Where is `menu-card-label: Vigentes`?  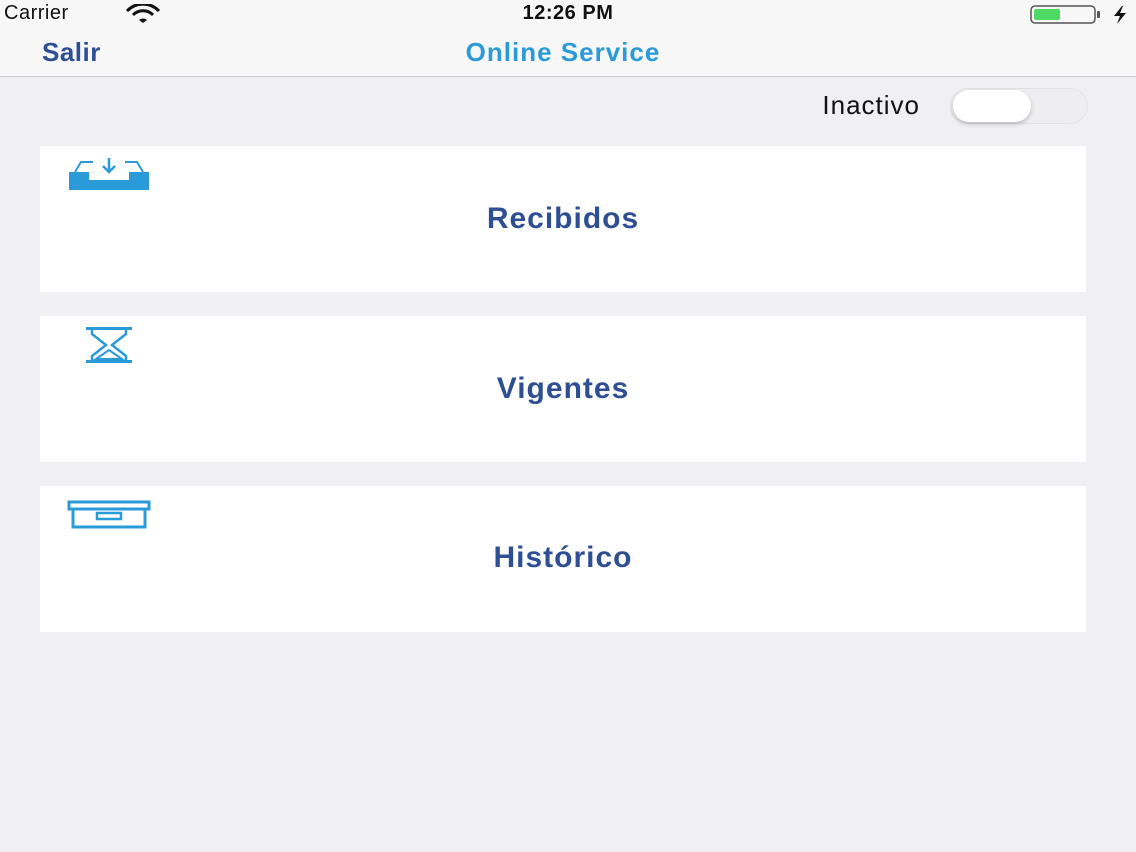 menu-card-label: Vigentes is located at coordinates (563, 388).